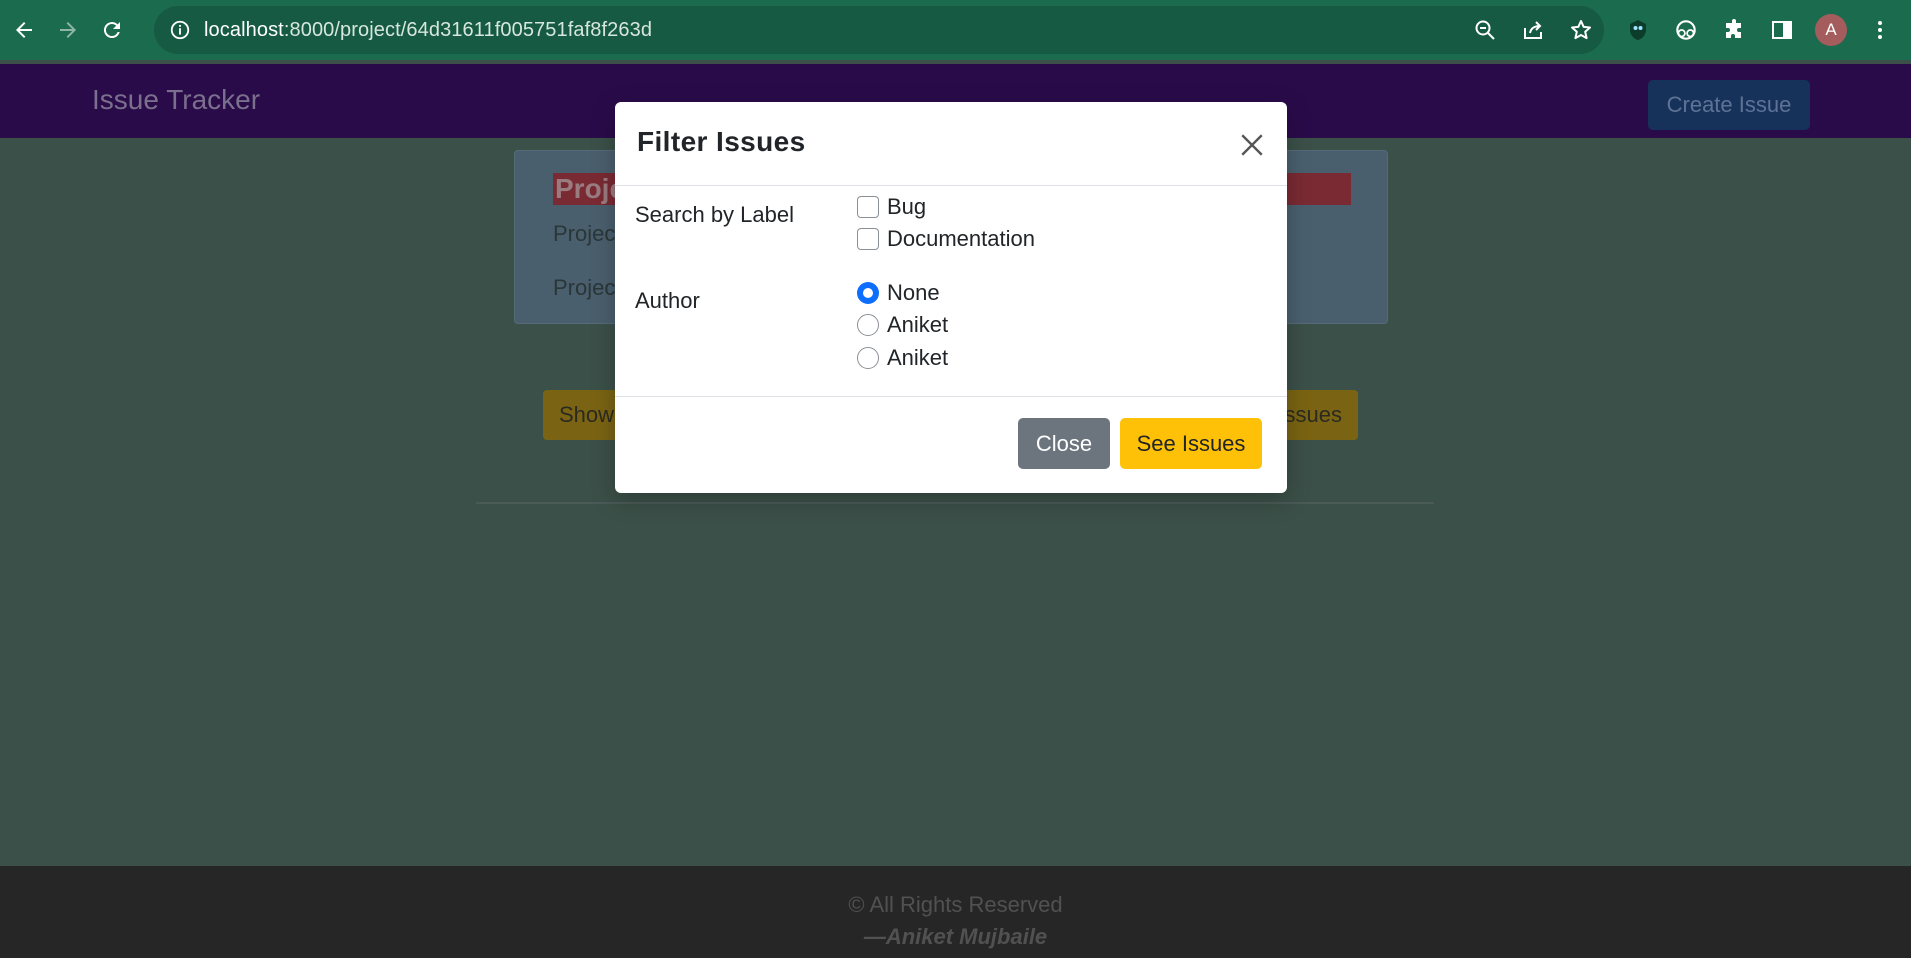 The height and width of the screenshot is (958, 1911). Describe the element at coordinates (961, 238) in the screenshot. I see `documentation-label: Documentation` at that location.